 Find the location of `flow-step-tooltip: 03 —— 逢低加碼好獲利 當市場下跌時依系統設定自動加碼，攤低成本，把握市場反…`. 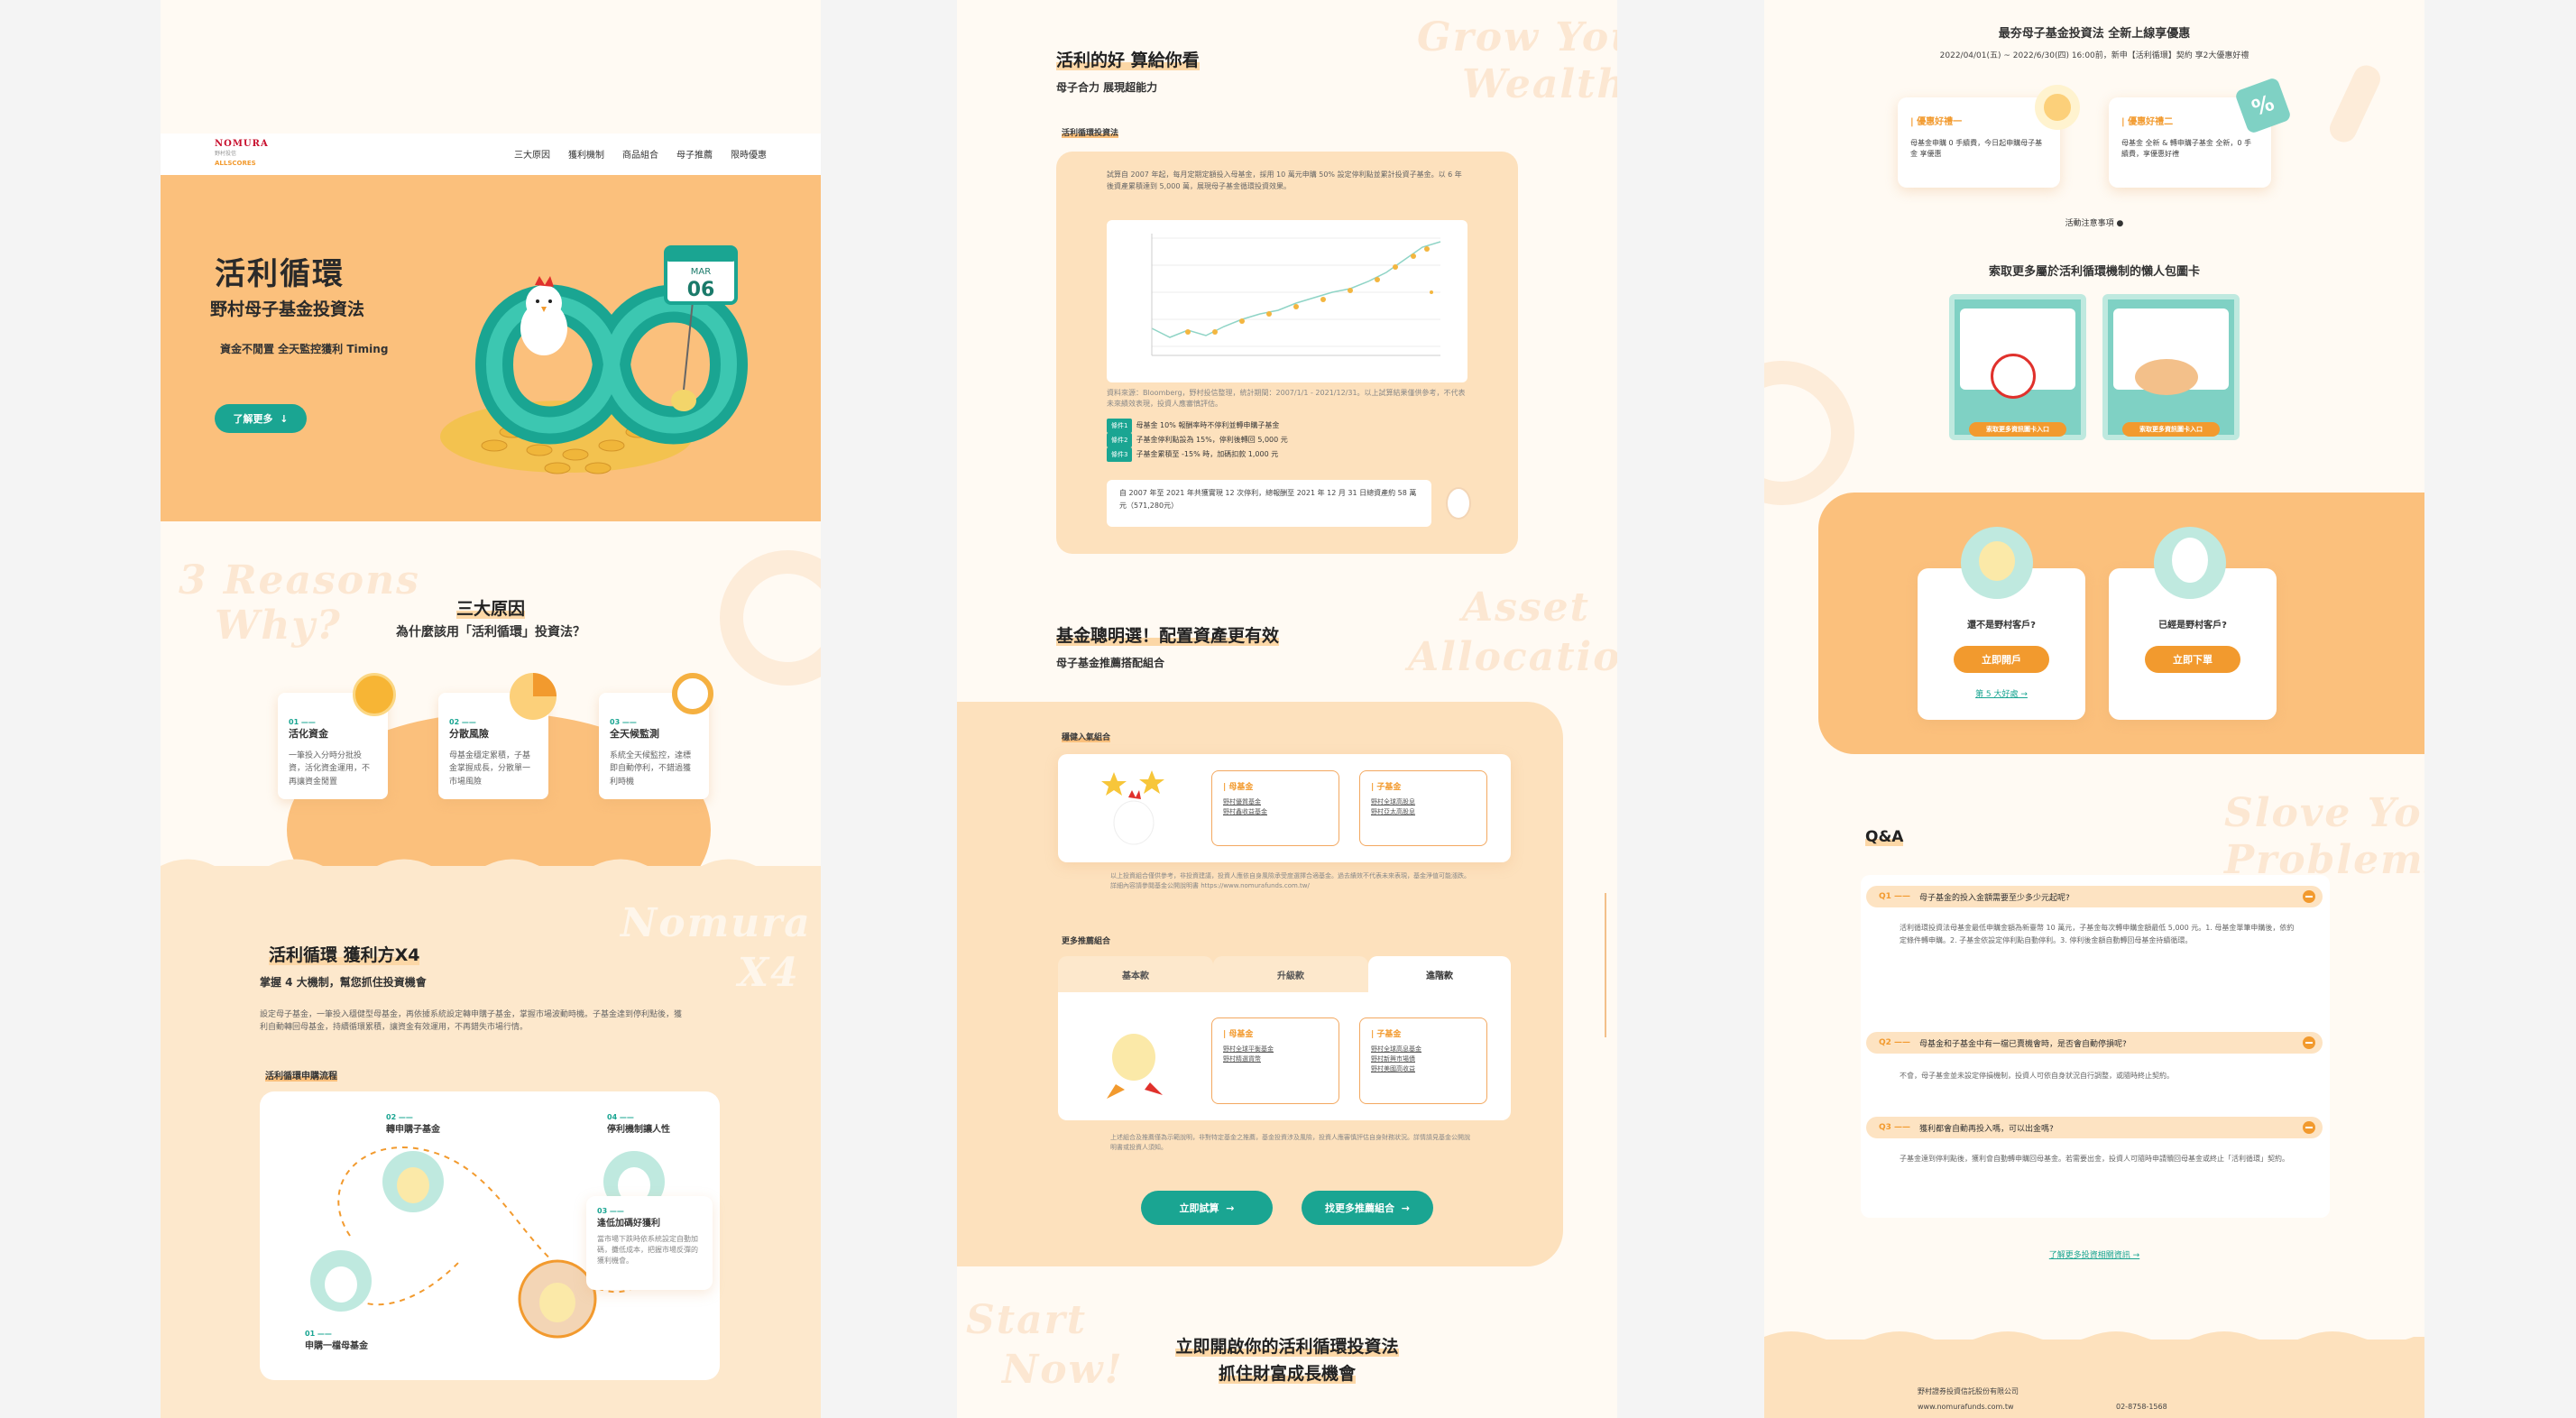

flow-step-tooltip: 03 —— 逢低加碼好獲利 當市場下跌時依系統設定自動加碼，攤低成本，把握市場反… is located at coordinates (649, 1243).